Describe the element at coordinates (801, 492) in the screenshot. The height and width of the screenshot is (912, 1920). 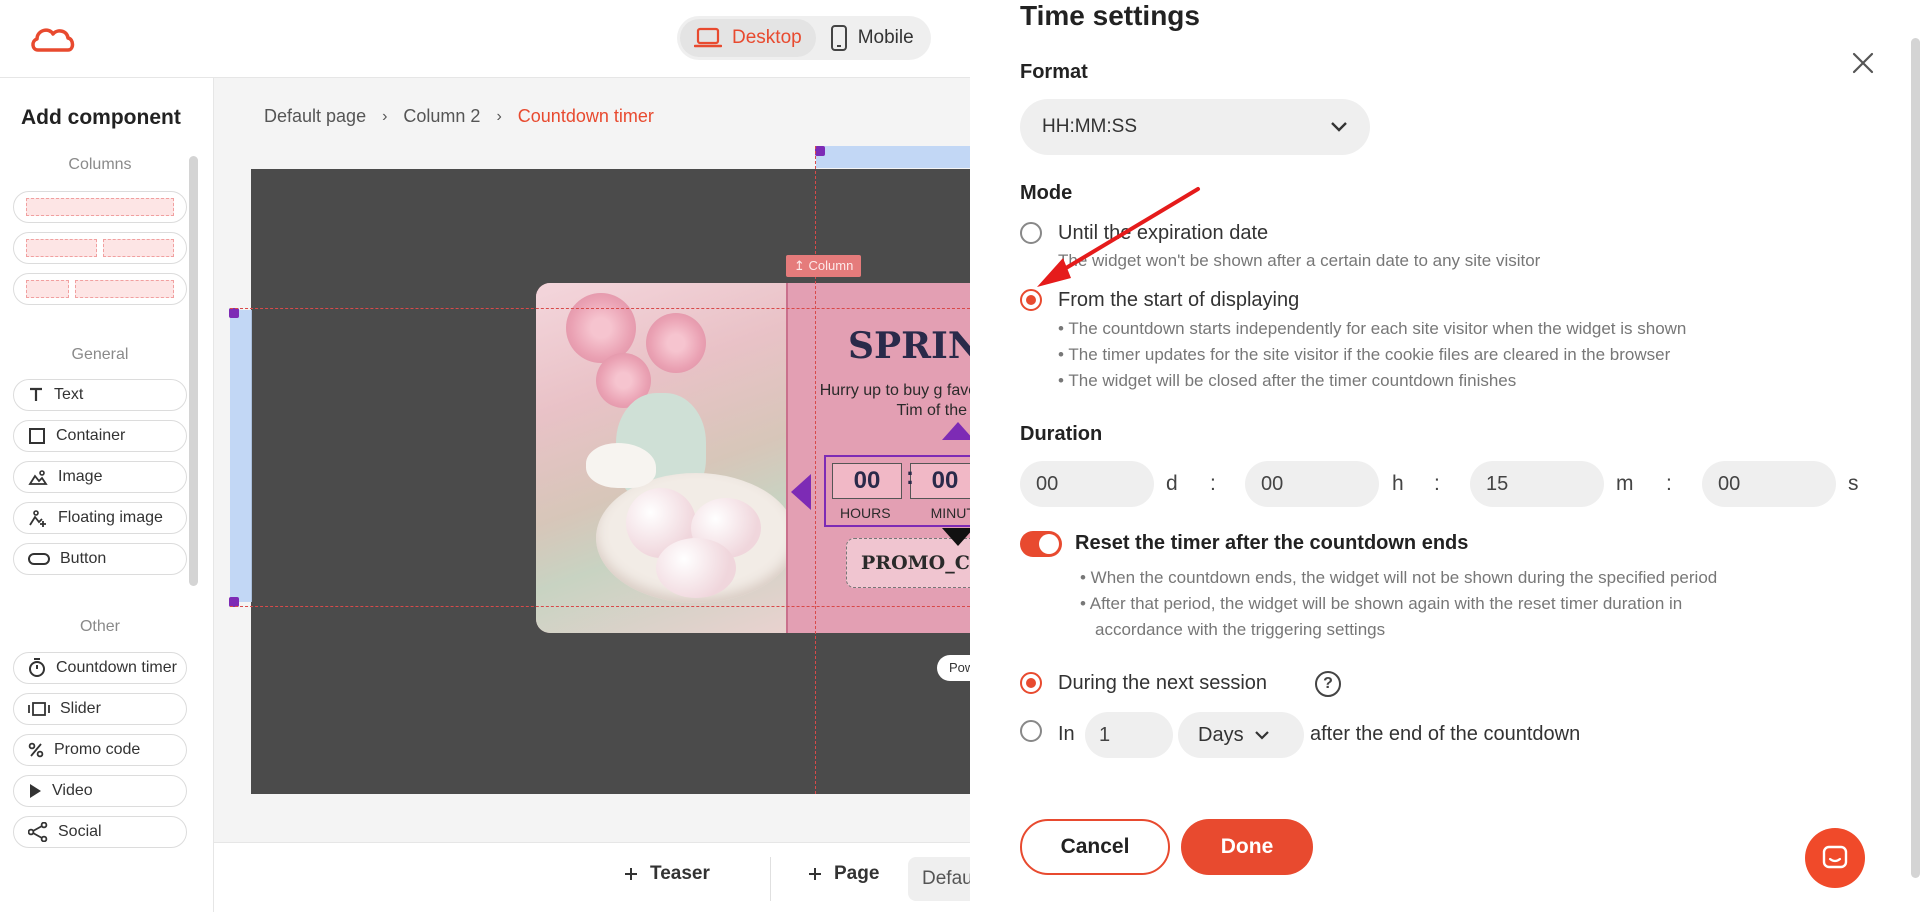
I see `move-left-handle` at that location.